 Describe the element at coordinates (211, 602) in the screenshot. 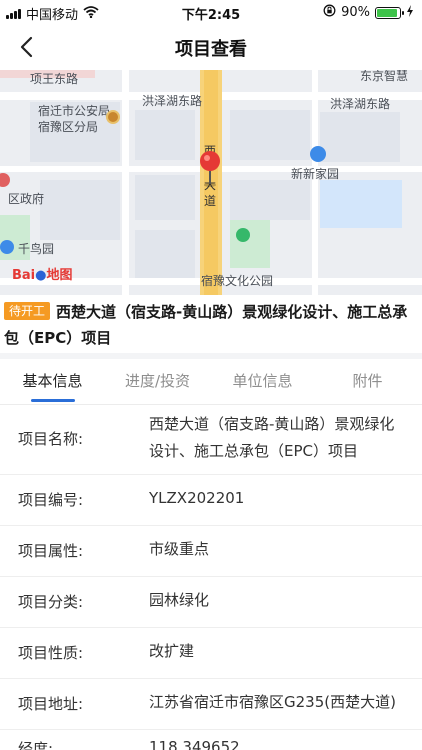

I see `info-row-category: 项目分类: 园林绿化` at that location.